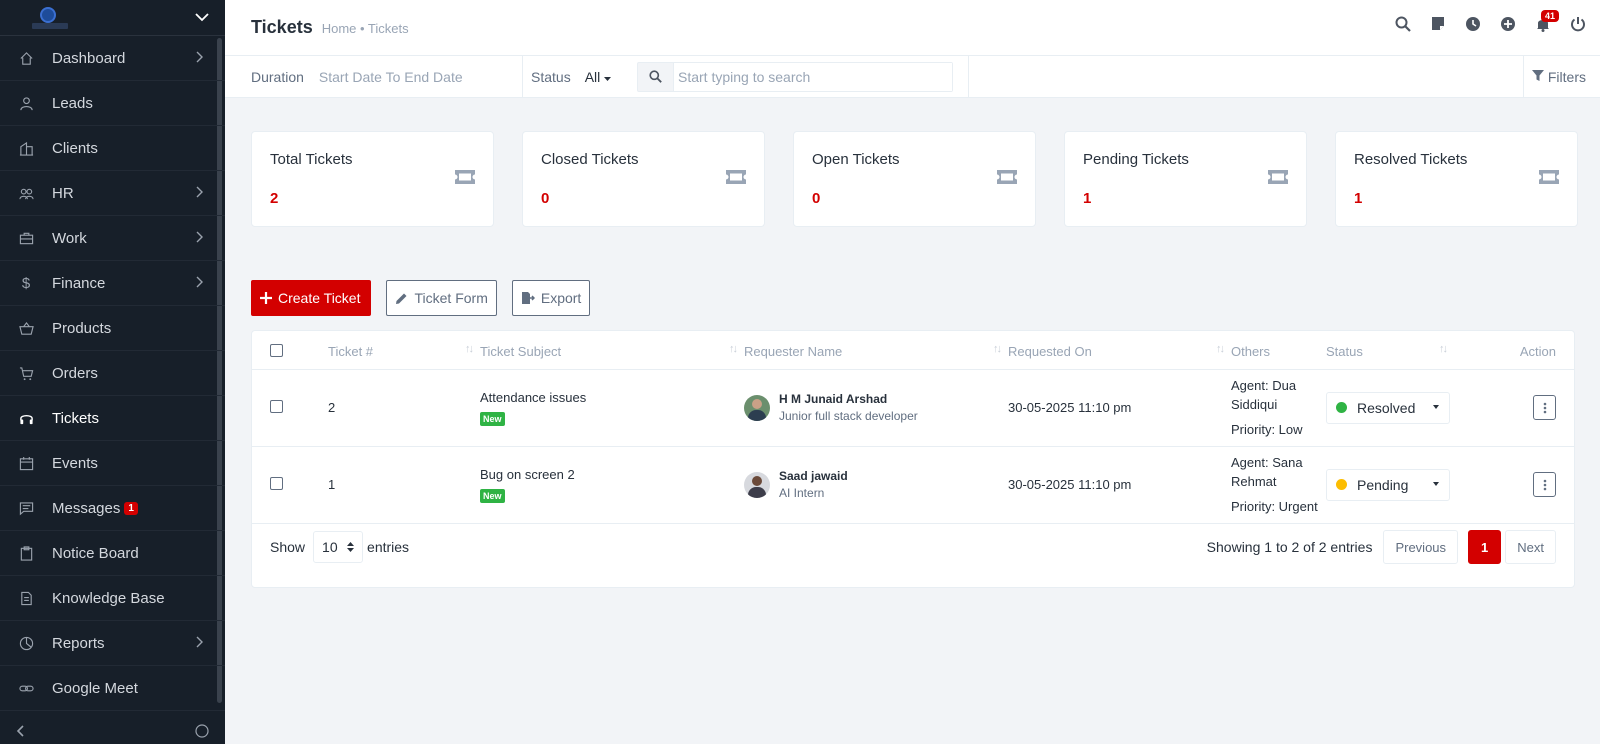 This screenshot has width=1600, height=744. Describe the element at coordinates (1267, 429) in the screenshot. I see `priority: Priority: Low` at that location.